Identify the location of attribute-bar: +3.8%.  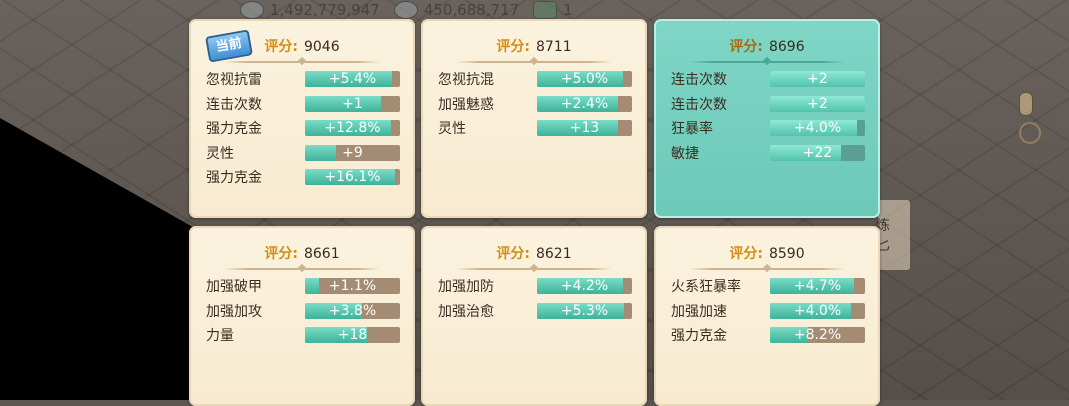
(352, 310).